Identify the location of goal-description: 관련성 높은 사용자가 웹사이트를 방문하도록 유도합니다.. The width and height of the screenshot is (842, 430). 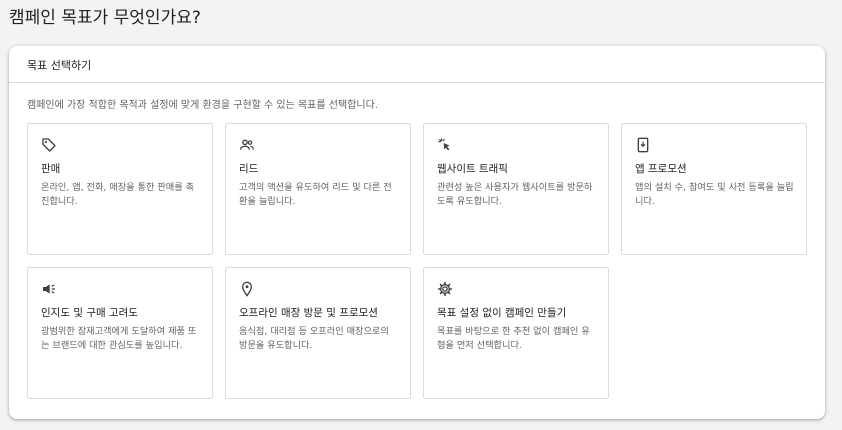
(515, 194).